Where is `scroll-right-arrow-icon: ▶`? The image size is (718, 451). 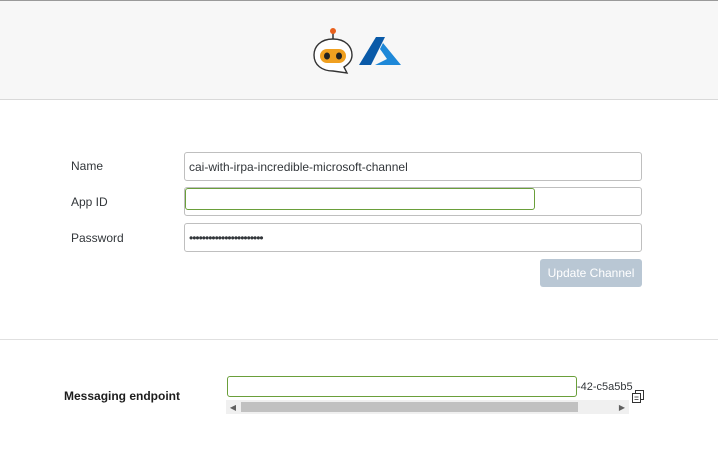 scroll-right-arrow-icon: ▶ is located at coordinates (622, 407).